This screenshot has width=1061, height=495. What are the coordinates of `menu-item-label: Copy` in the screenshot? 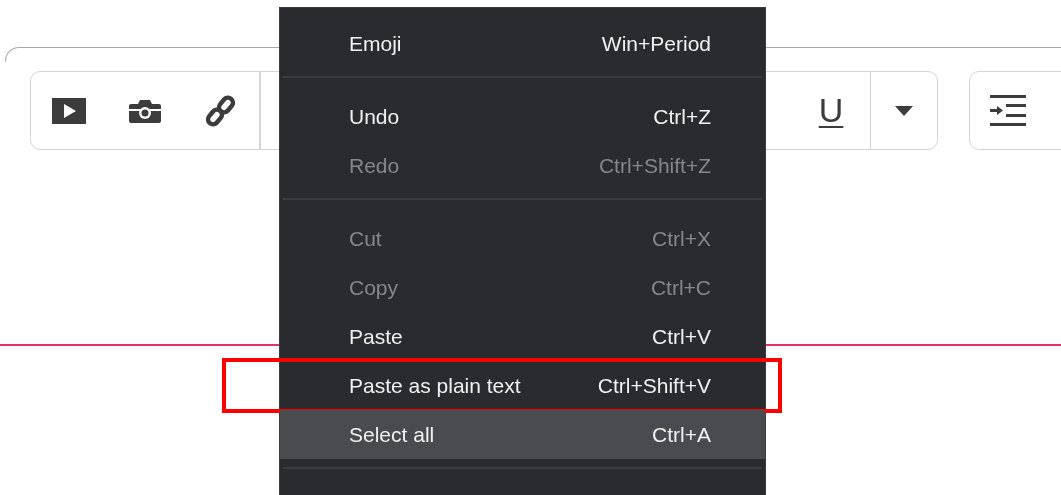 It's located at (374, 287).